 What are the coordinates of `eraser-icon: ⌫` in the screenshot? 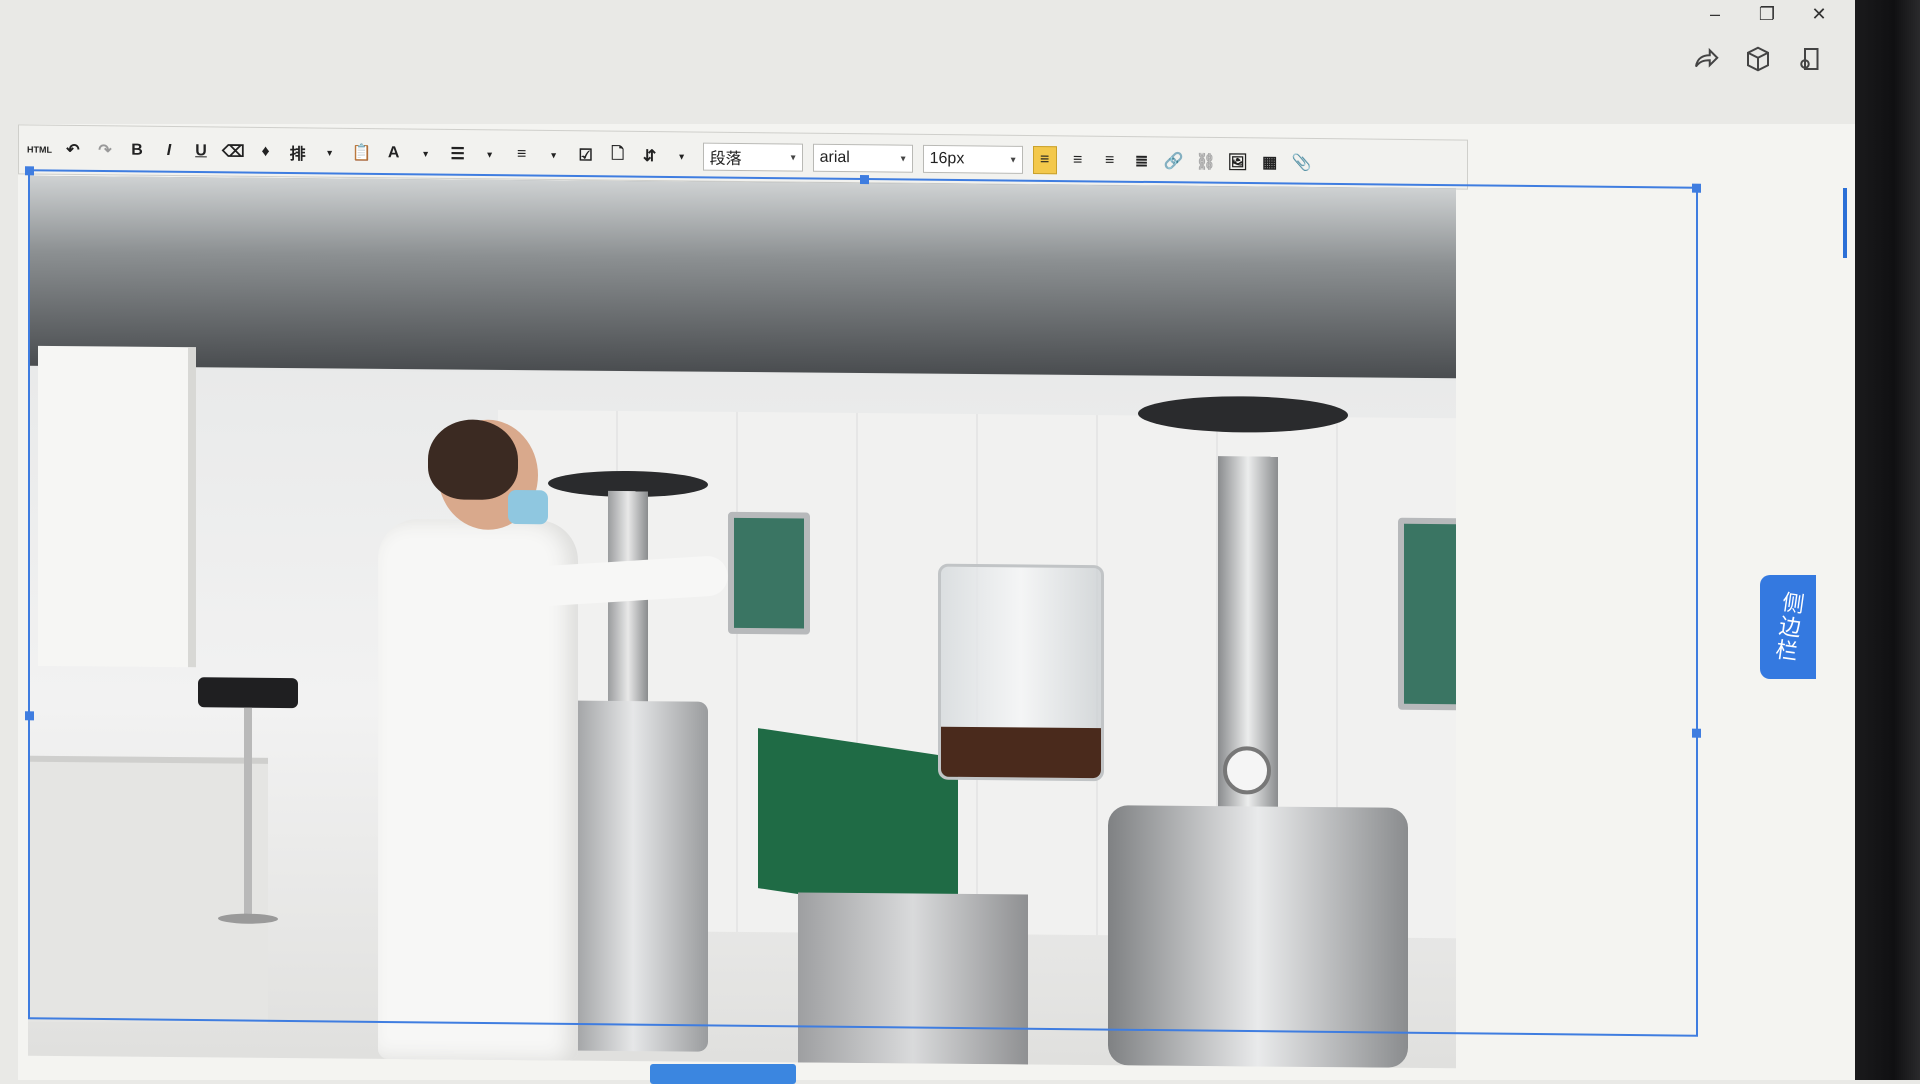 It's located at (233, 152).